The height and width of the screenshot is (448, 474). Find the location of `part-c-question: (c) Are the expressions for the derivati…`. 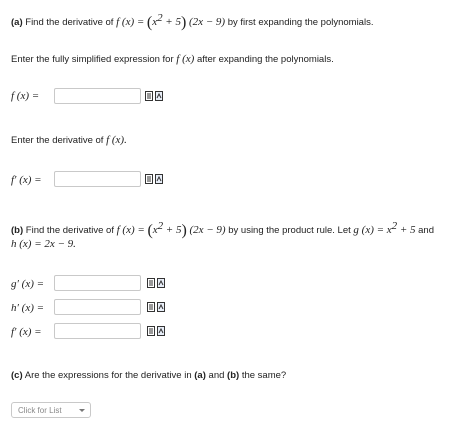

part-c-question: (c) Are the expressions for the derivati… is located at coordinates (149, 375).